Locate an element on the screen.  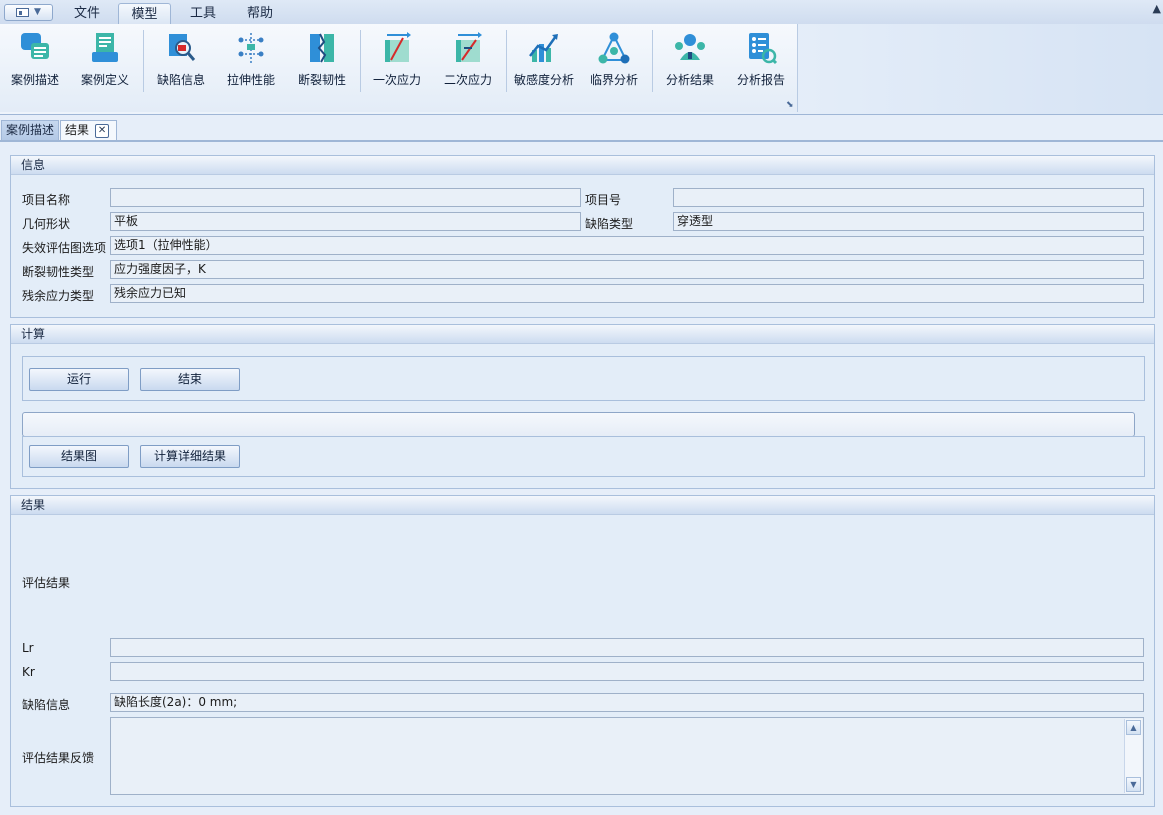
caret-up-icon: ▲ is located at coordinates (1157, 8).